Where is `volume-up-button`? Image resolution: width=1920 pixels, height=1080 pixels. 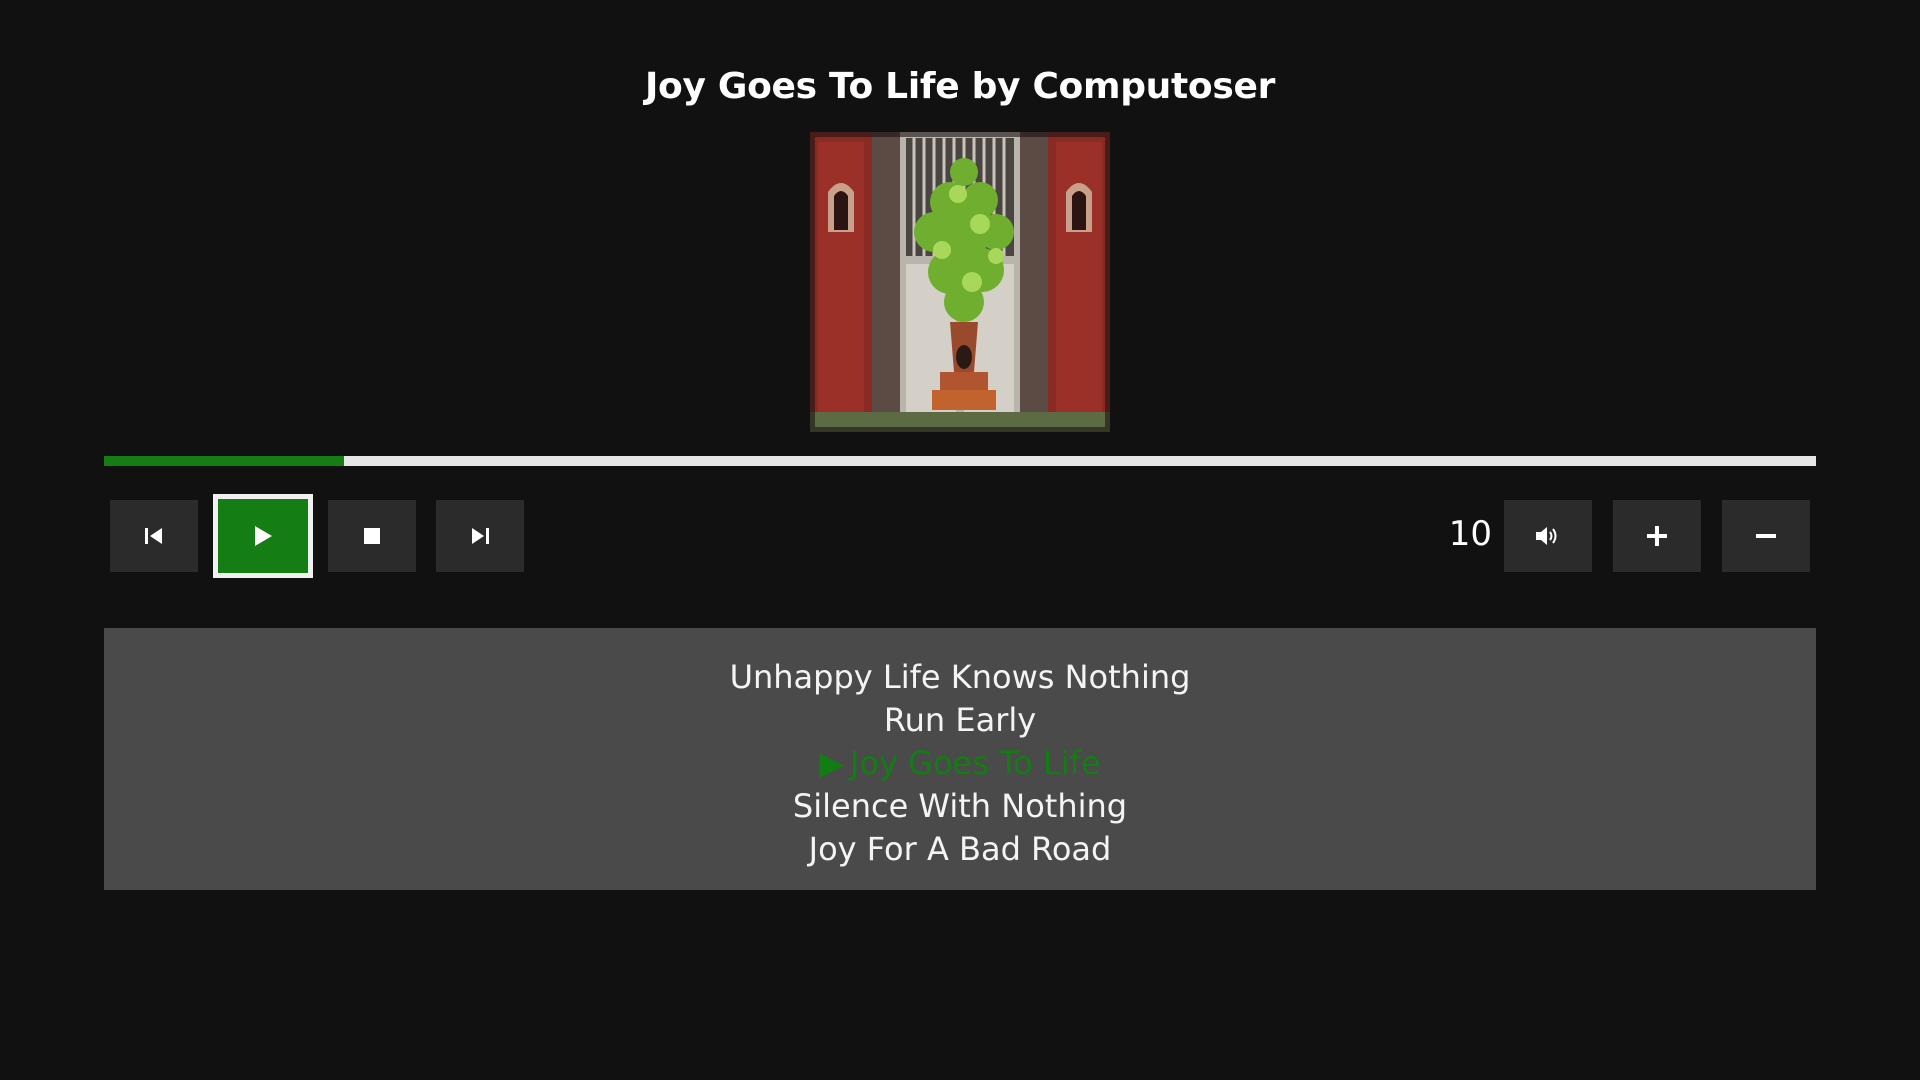 volume-up-button is located at coordinates (1657, 536).